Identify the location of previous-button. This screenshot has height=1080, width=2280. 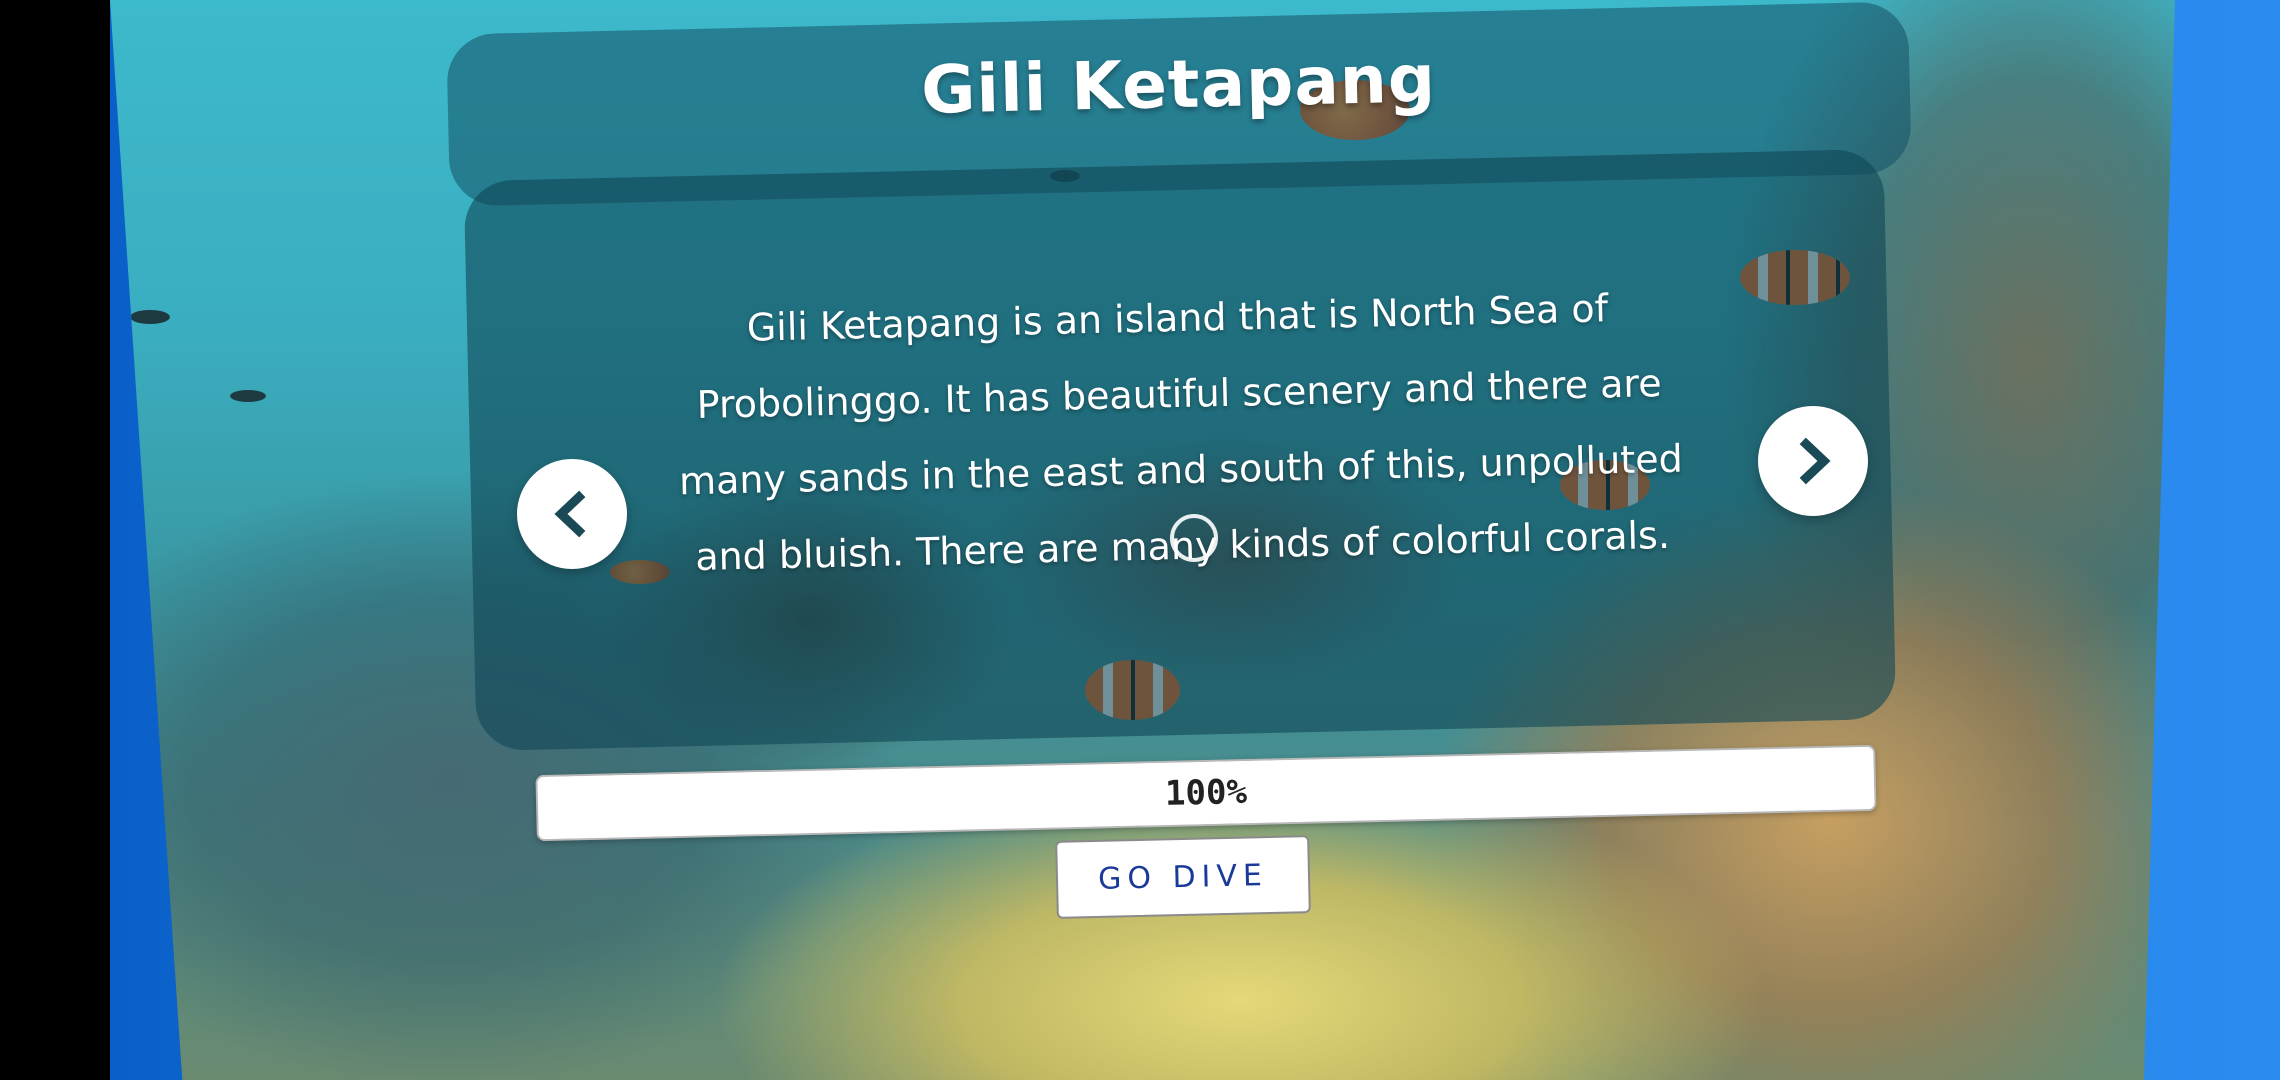
(572, 514).